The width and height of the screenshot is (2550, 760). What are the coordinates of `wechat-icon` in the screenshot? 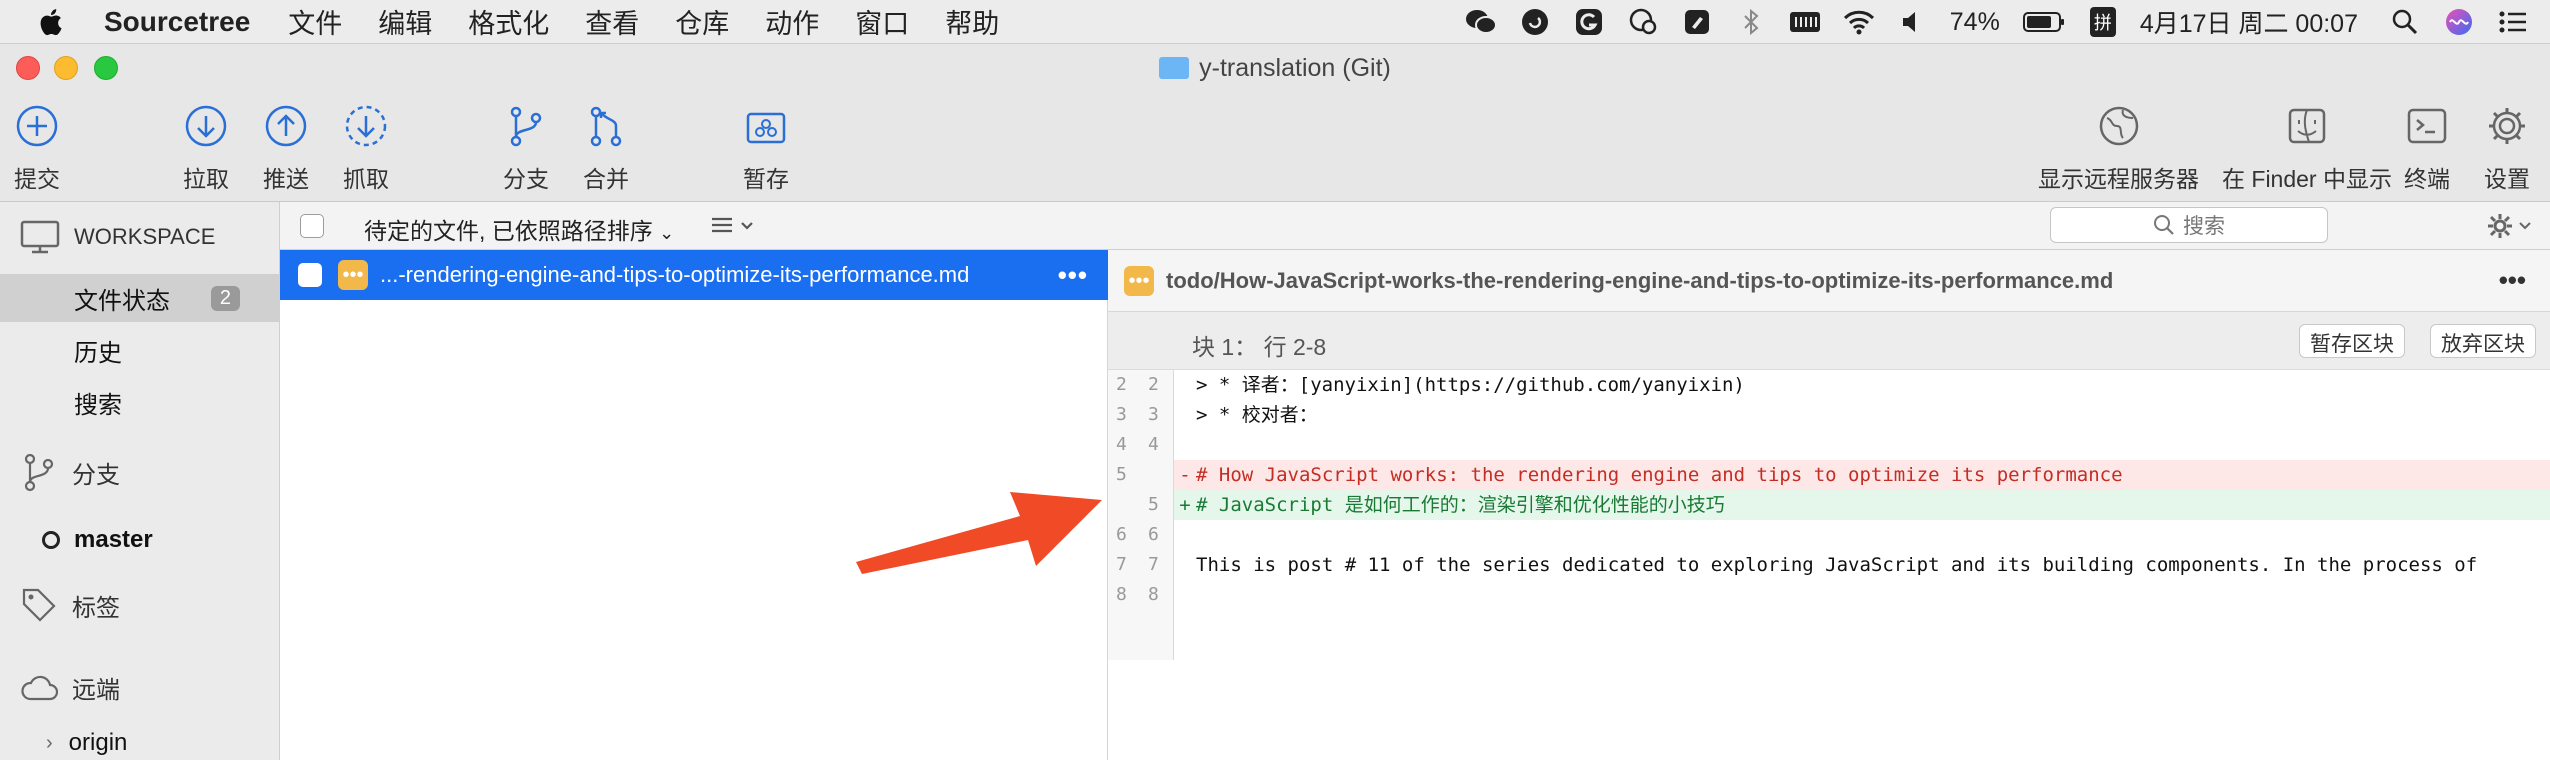 It's located at (1481, 22).